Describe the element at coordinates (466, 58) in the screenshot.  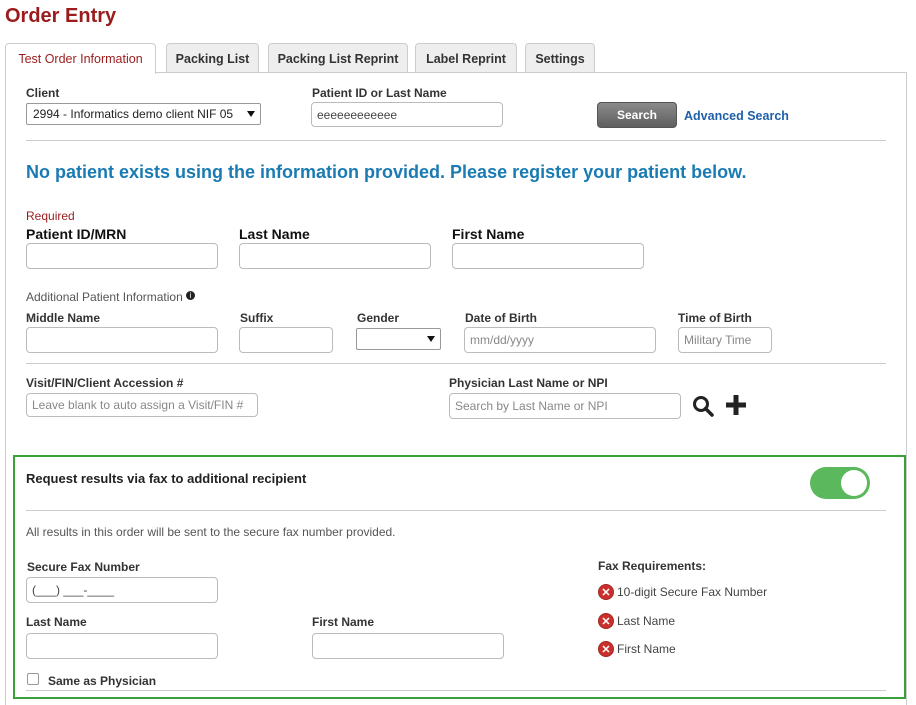
I see `tab-label-reprint: Label Reprint` at that location.